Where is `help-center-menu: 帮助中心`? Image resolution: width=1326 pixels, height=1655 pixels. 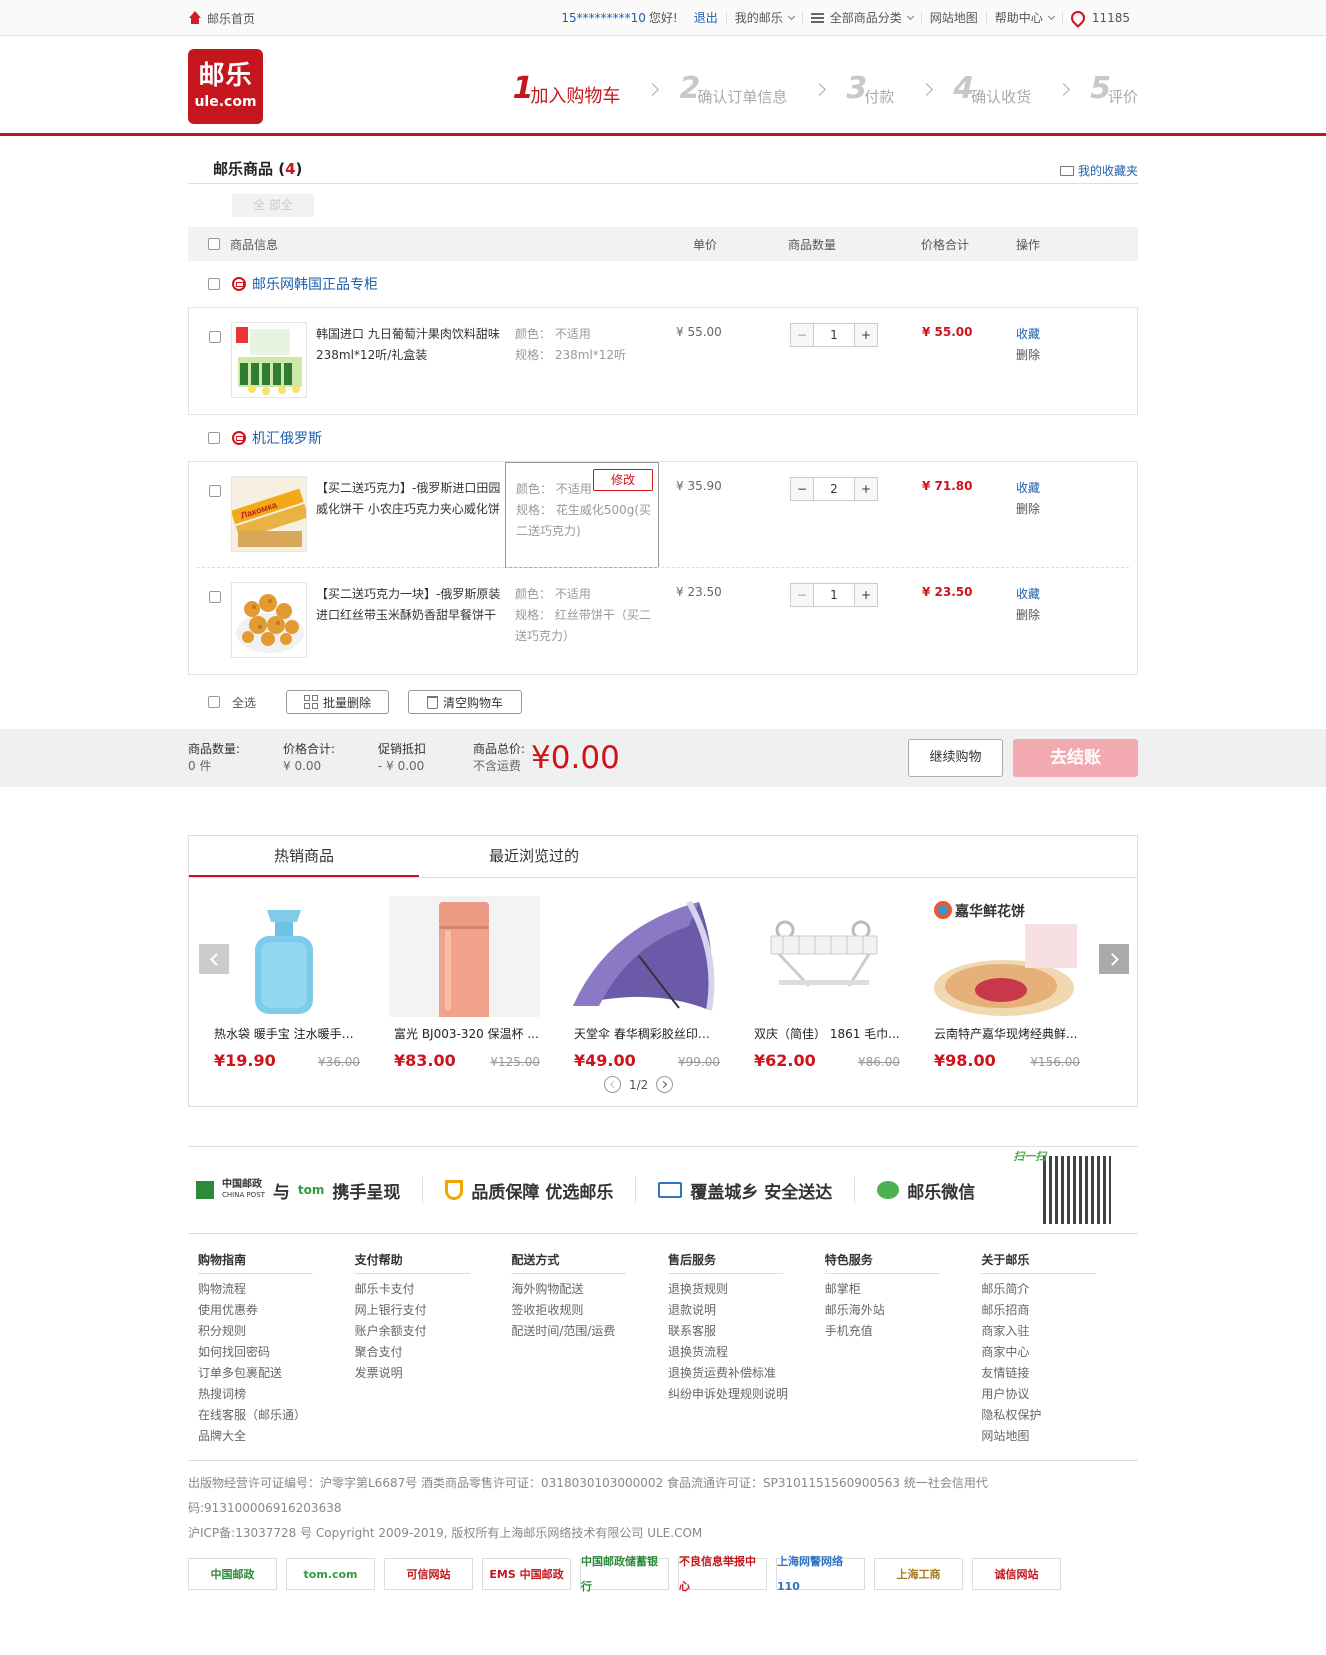 help-center-menu: 帮助中心 is located at coordinates (1023, 18).